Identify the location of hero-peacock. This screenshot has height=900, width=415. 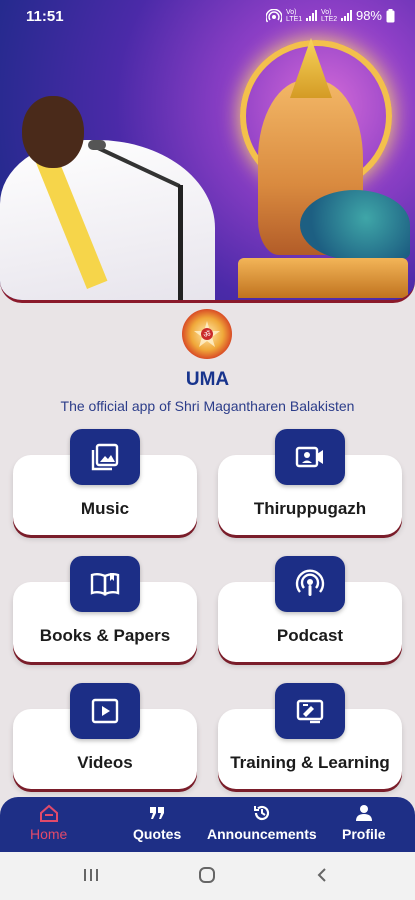
(355, 225).